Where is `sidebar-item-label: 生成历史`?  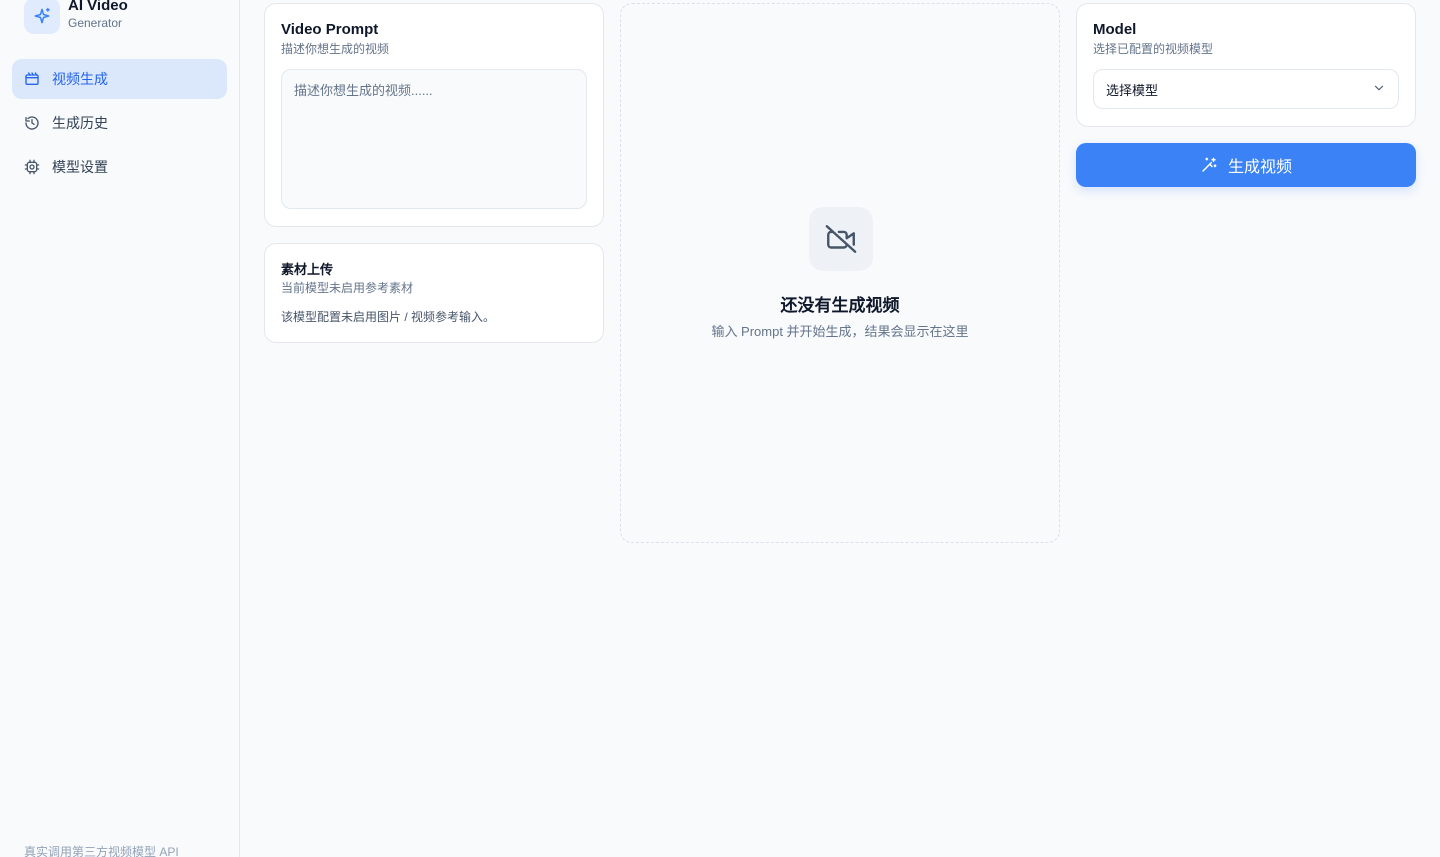
sidebar-item-label: 生成历史 is located at coordinates (80, 123).